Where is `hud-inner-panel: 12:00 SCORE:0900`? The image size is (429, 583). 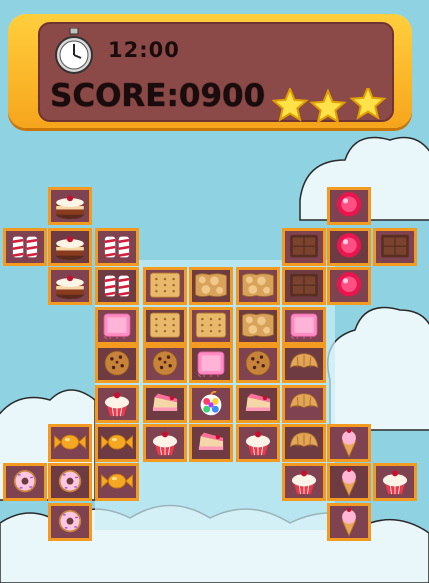 hud-inner-panel: 12:00 SCORE:0900 is located at coordinates (216, 73).